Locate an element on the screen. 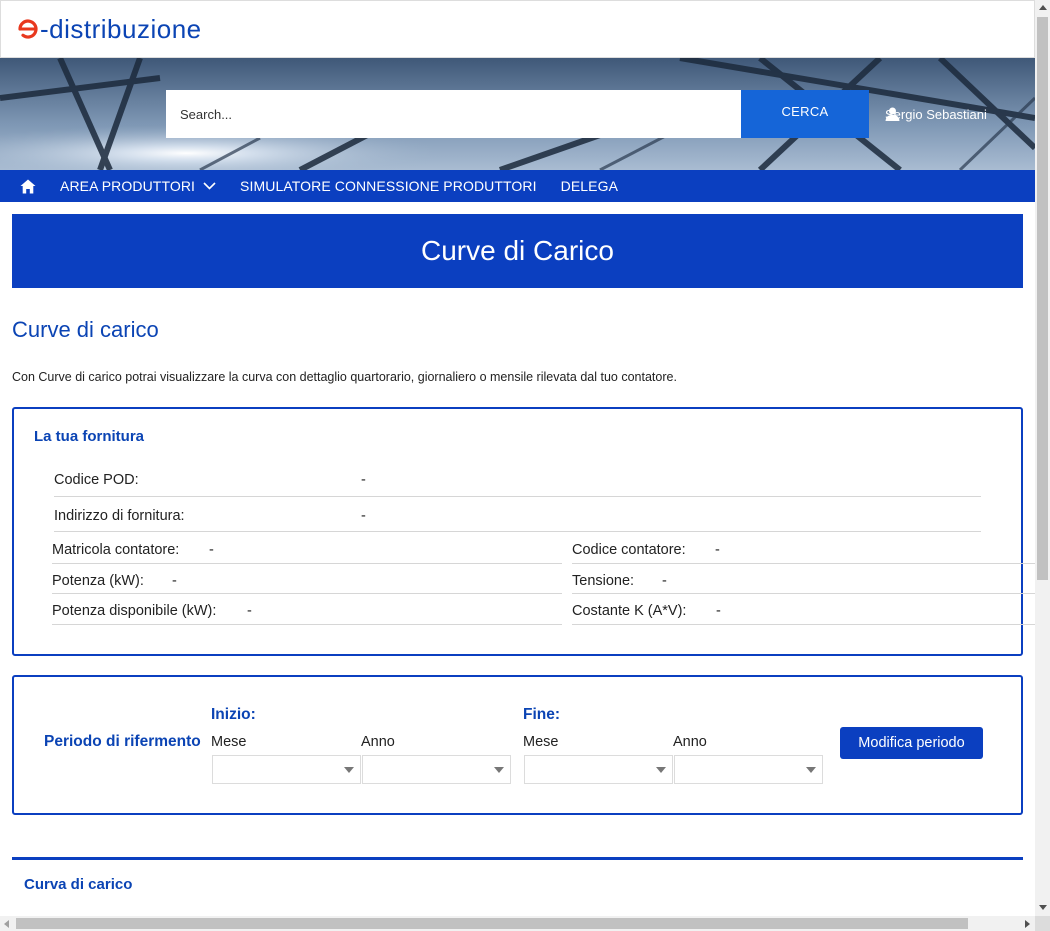 This screenshot has width=1050, height=931. nav-simulatore: SIMULATORE CONNESSIONE PRODUTTORI is located at coordinates (388, 186).